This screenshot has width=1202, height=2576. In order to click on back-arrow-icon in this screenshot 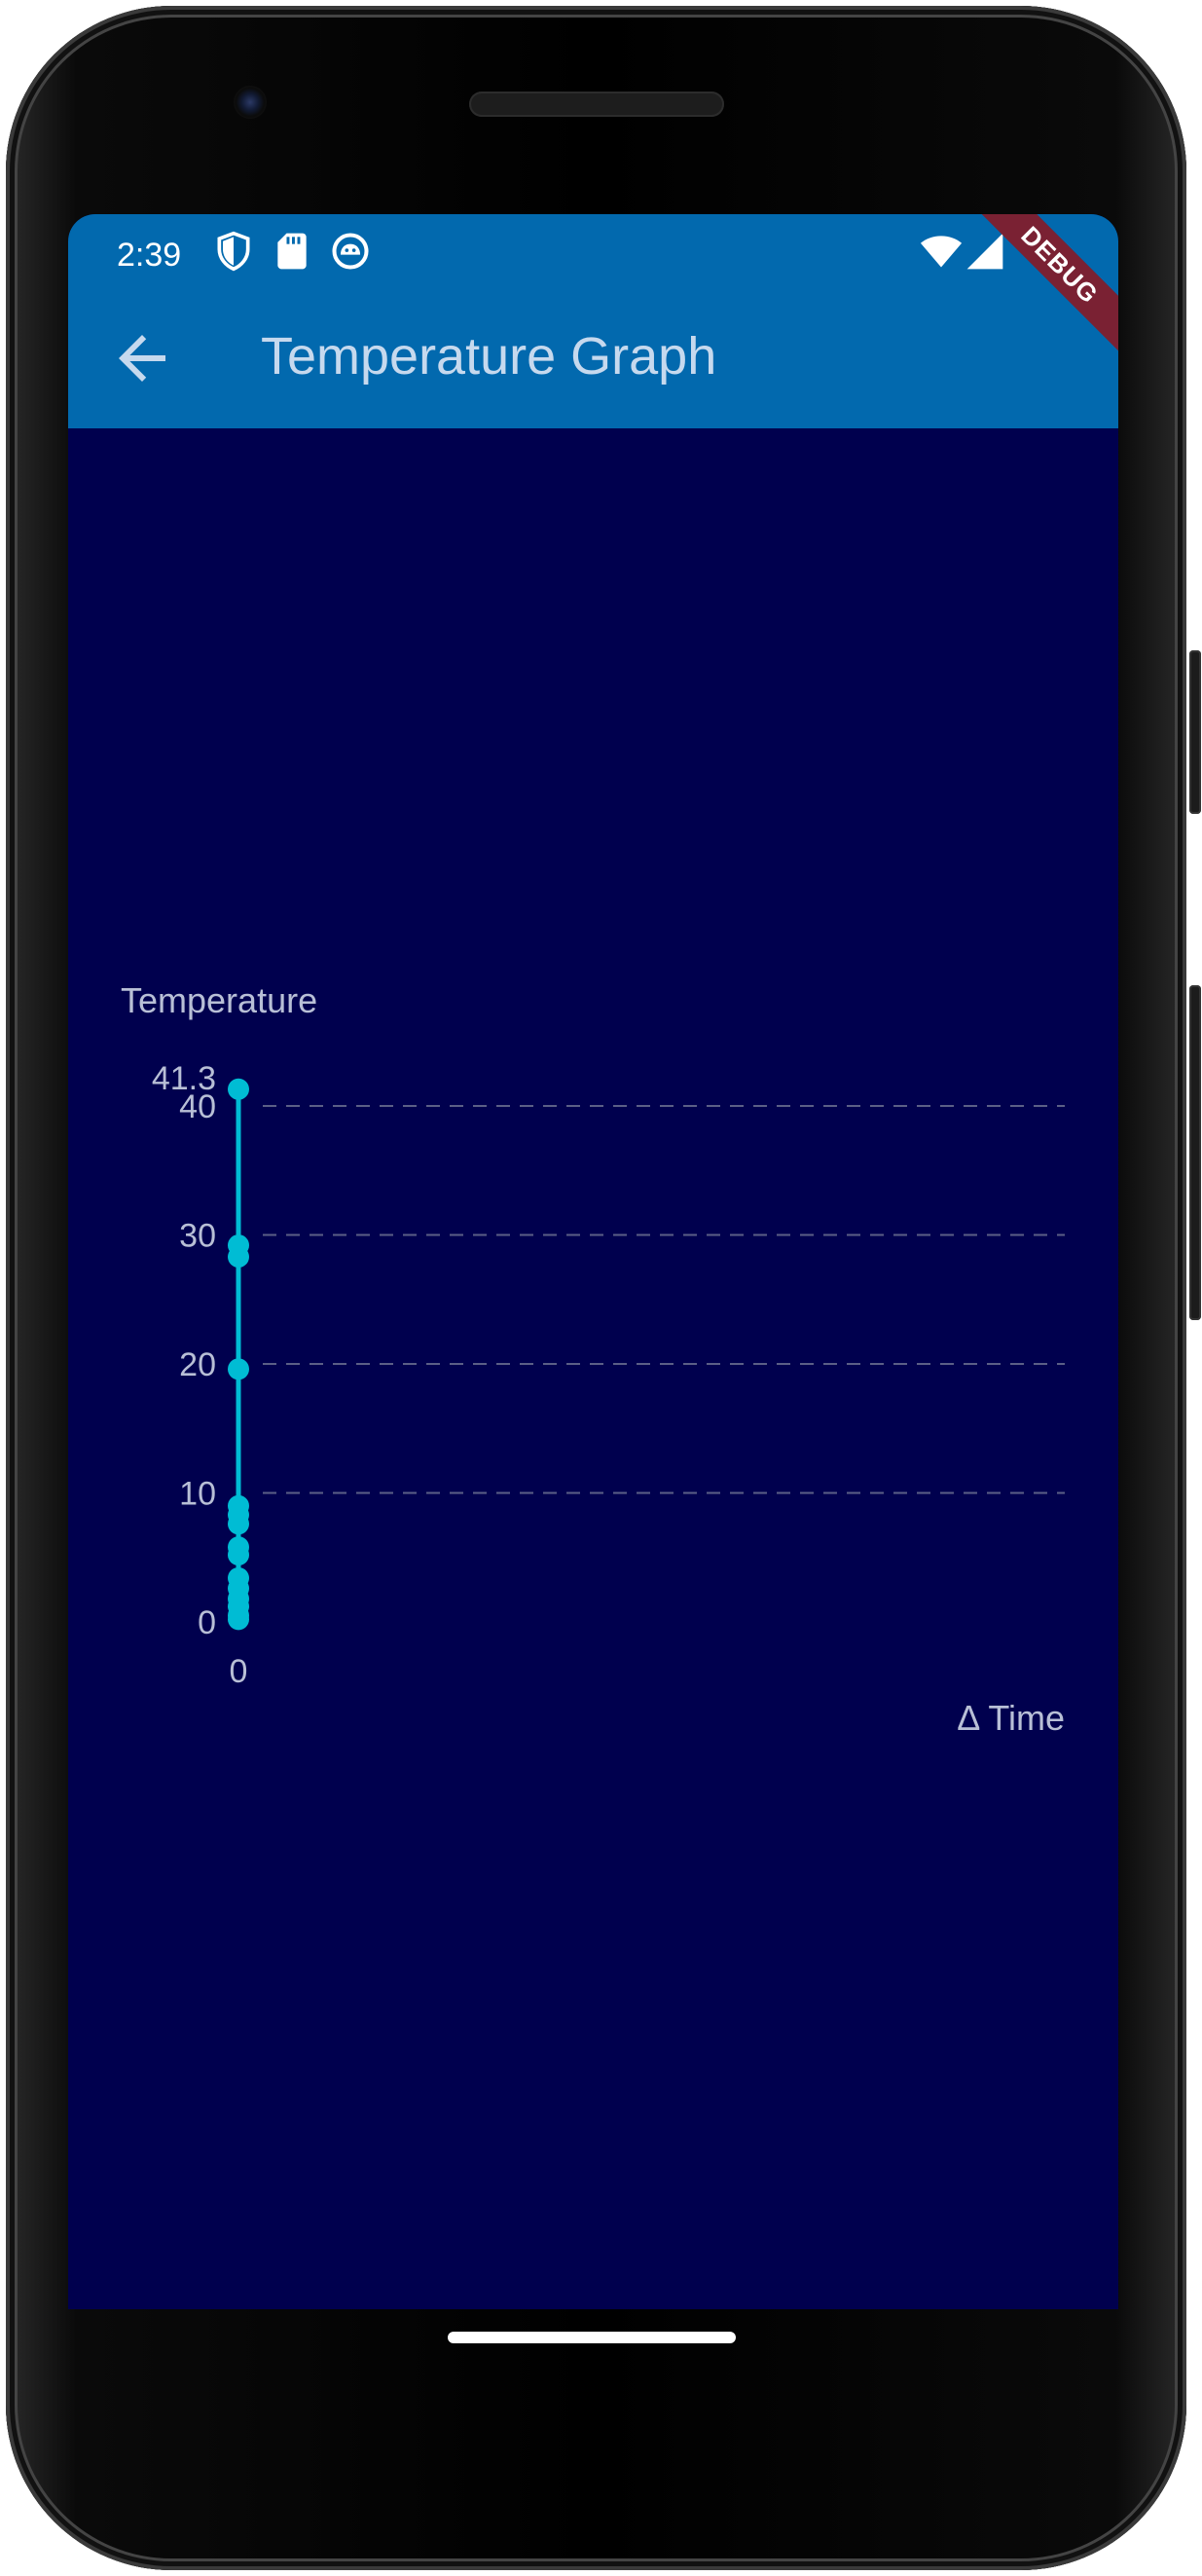, I will do `click(142, 358)`.